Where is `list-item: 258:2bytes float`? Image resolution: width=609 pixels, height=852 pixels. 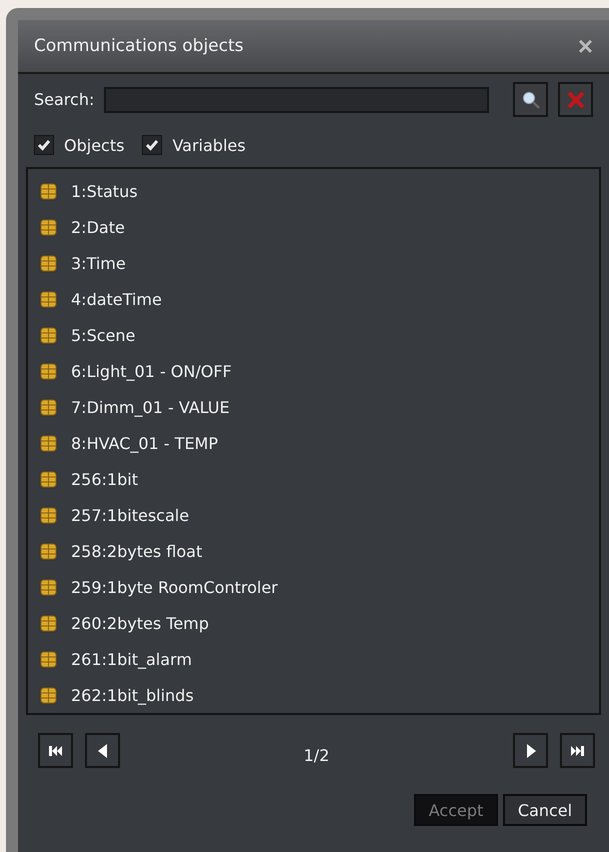
list-item: 258:2bytes float is located at coordinates (136, 551).